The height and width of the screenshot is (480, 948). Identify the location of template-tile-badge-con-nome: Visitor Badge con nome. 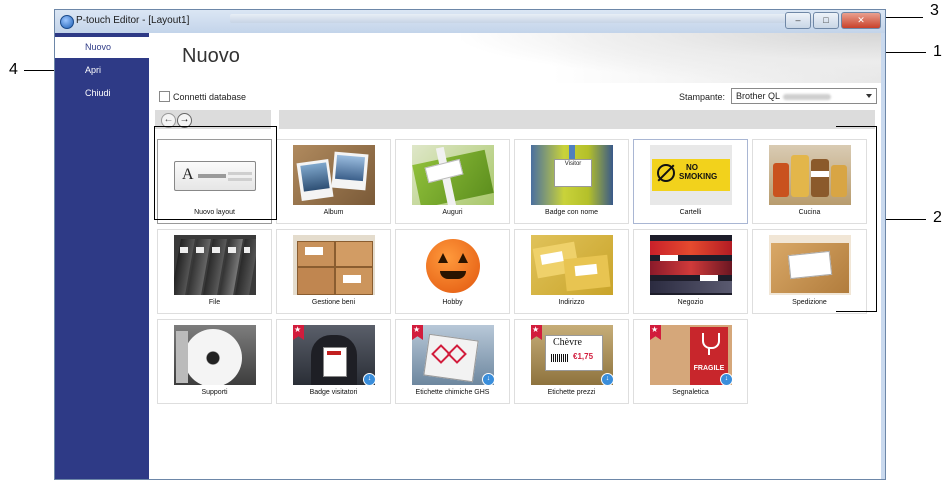
(571, 181).